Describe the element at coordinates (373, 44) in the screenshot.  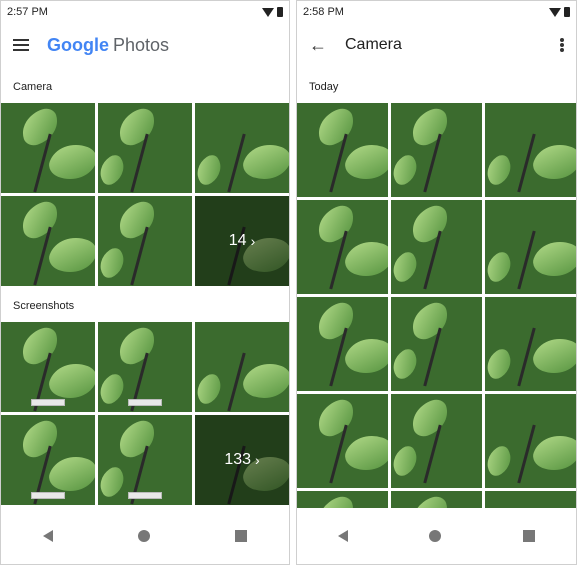
I see `page-title: Camera` at that location.